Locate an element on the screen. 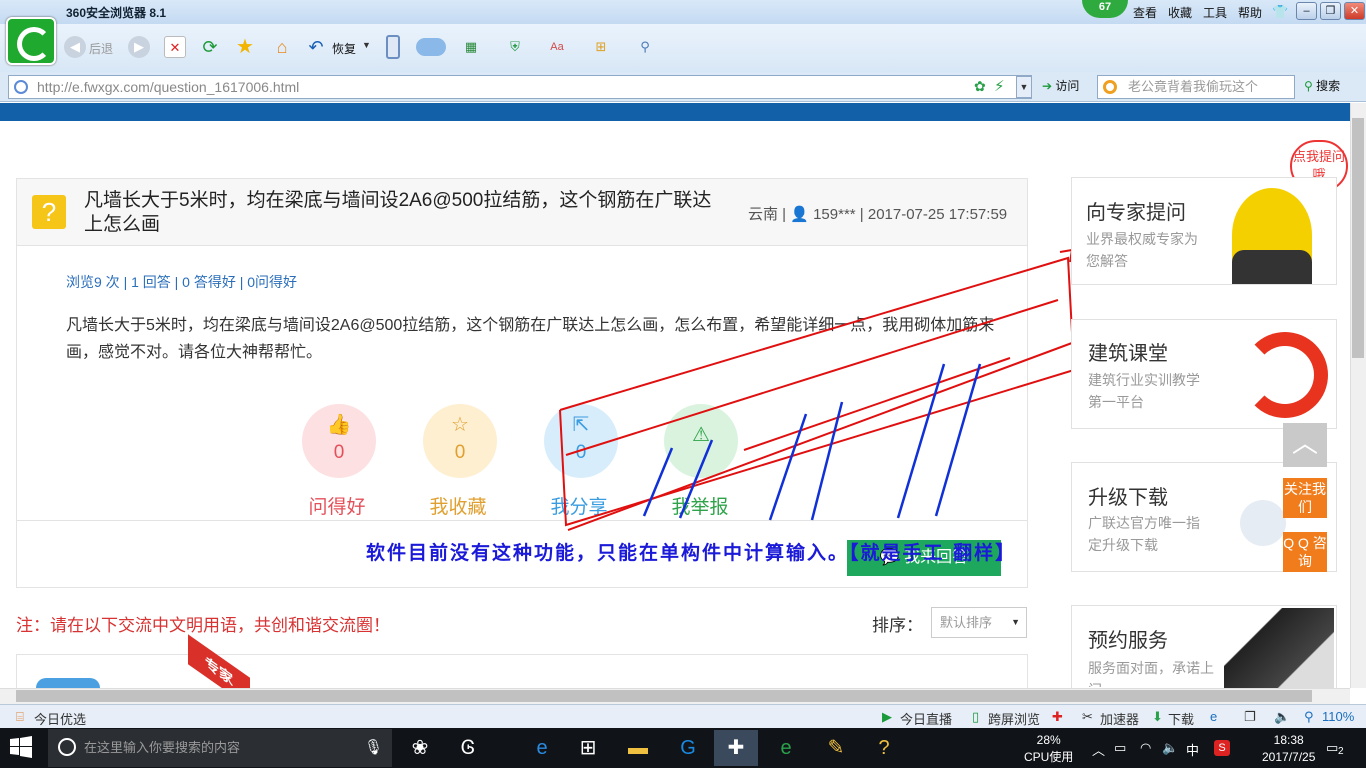 This screenshot has height=768, width=1366. sort-select: 默认排序 ▼ is located at coordinates (979, 622).